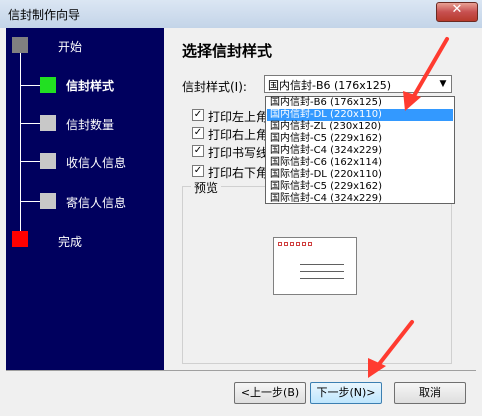  I want to click on checkbox-label: 打印左上角, so click(238, 117).